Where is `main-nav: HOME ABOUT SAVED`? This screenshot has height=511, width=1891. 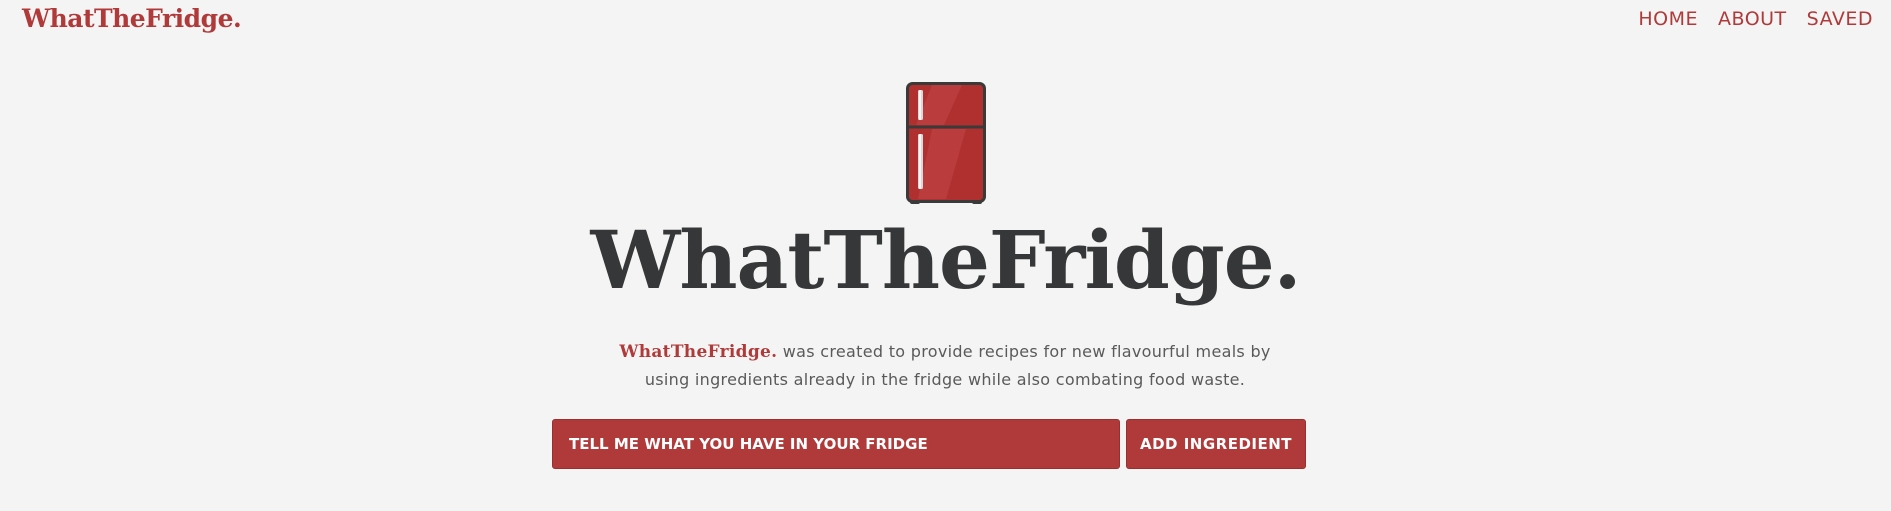
main-nav: HOME ABOUT SAVED is located at coordinates (1755, 19).